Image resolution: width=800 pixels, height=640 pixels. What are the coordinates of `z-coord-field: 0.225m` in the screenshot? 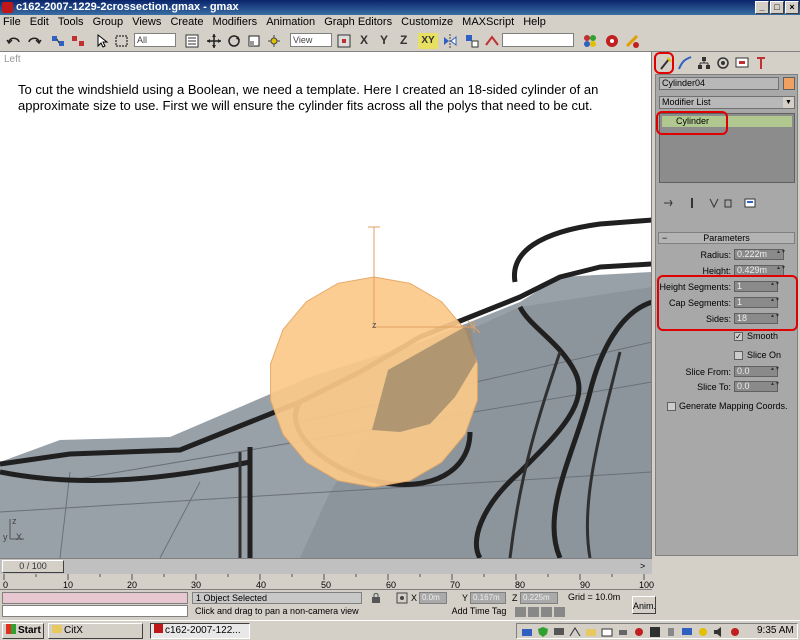 It's located at (539, 598).